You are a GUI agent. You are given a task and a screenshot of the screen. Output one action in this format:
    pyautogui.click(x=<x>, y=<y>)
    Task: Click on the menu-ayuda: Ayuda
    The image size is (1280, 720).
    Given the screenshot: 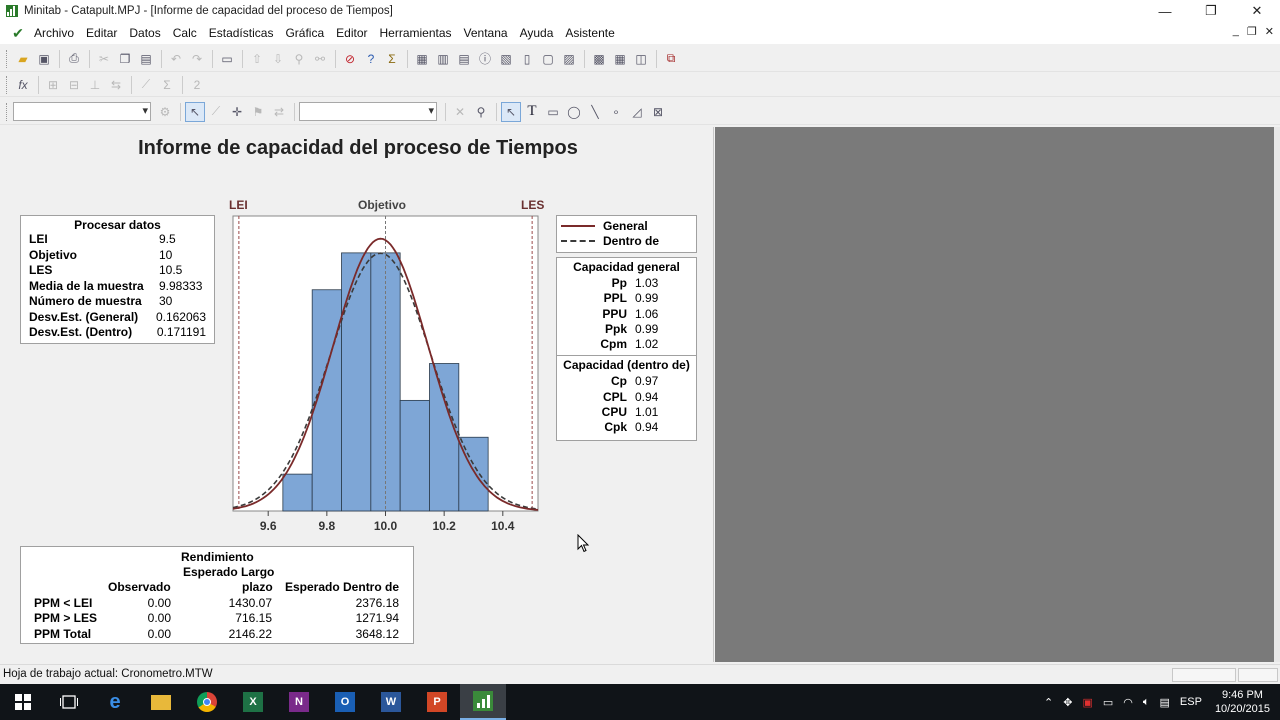 What is the action you would take?
    pyautogui.click(x=537, y=33)
    